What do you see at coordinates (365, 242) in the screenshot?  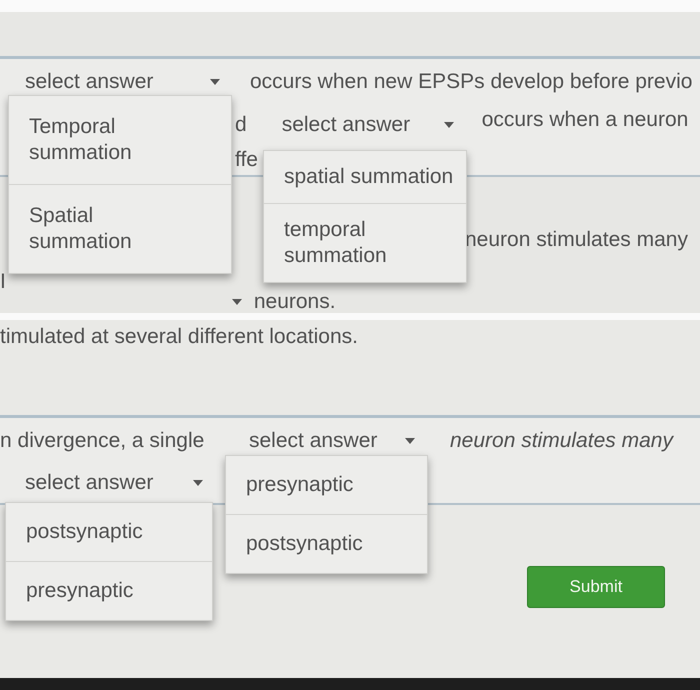 I see `menu-option: temporal summation` at bounding box center [365, 242].